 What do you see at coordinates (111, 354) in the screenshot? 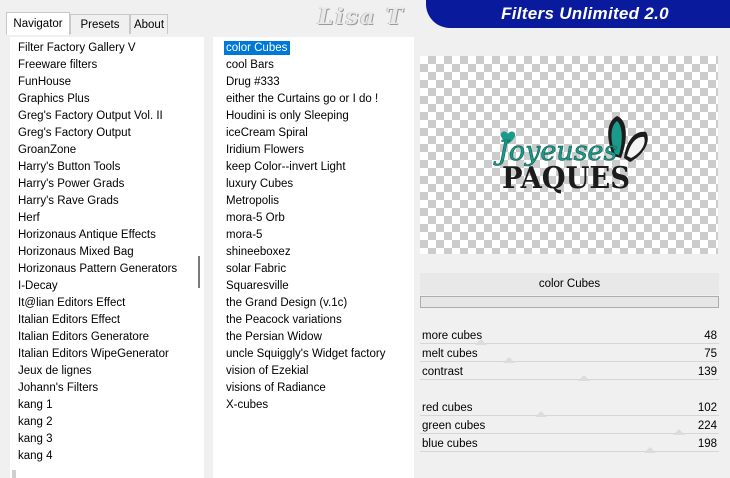
I see `category-item: Italian Editors WipeGenerator` at bounding box center [111, 354].